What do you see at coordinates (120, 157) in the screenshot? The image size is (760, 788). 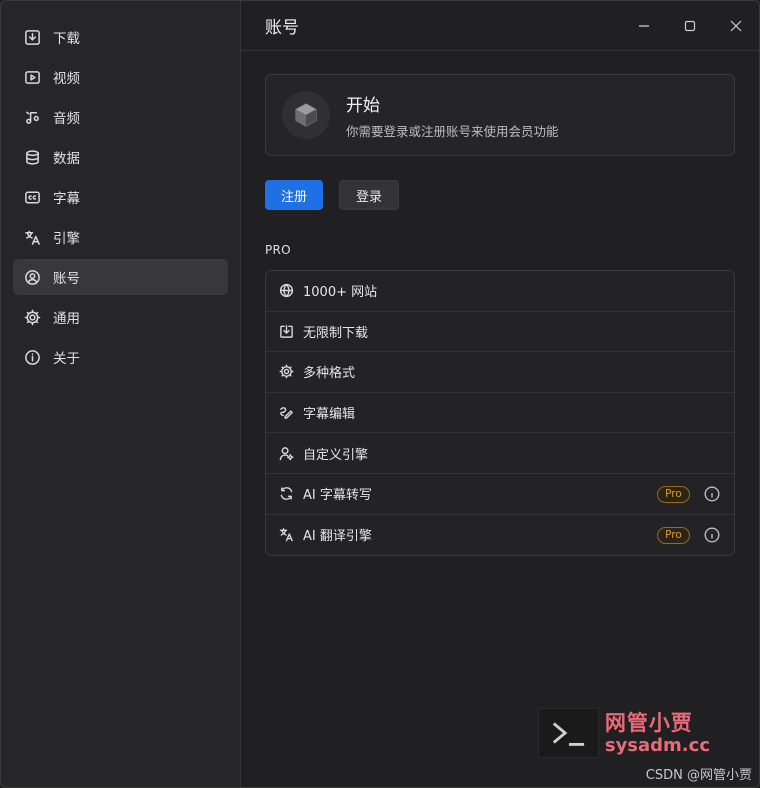 I see `sidebar-item-data: 数据` at bounding box center [120, 157].